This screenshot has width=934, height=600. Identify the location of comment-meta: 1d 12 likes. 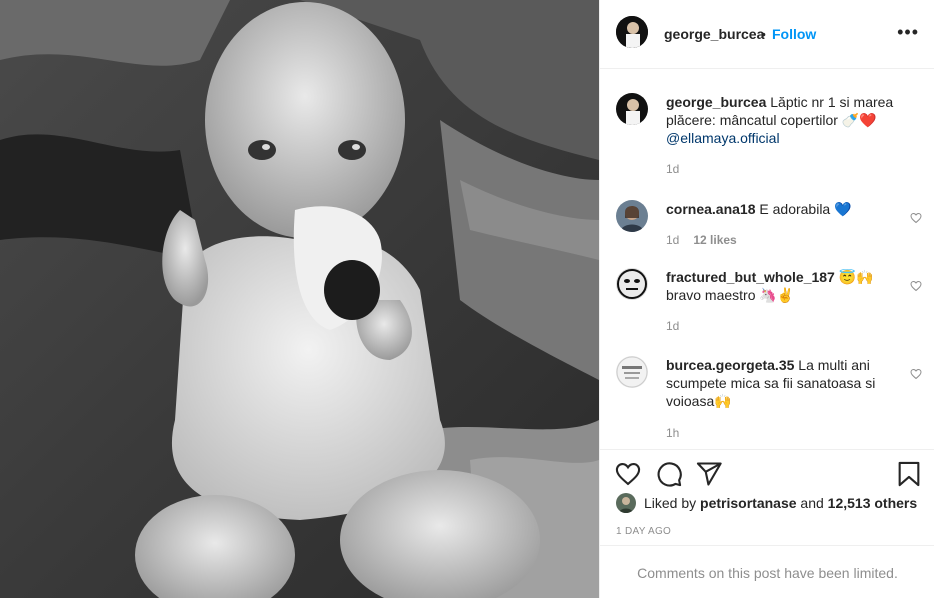
(701, 240).